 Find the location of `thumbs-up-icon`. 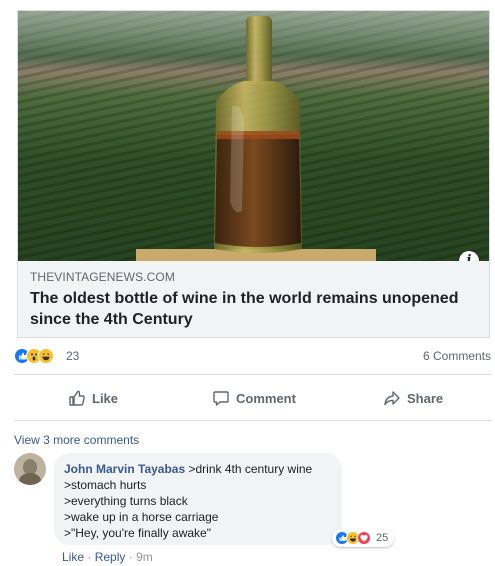

thumbs-up-icon is located at coordinates (77, 398).